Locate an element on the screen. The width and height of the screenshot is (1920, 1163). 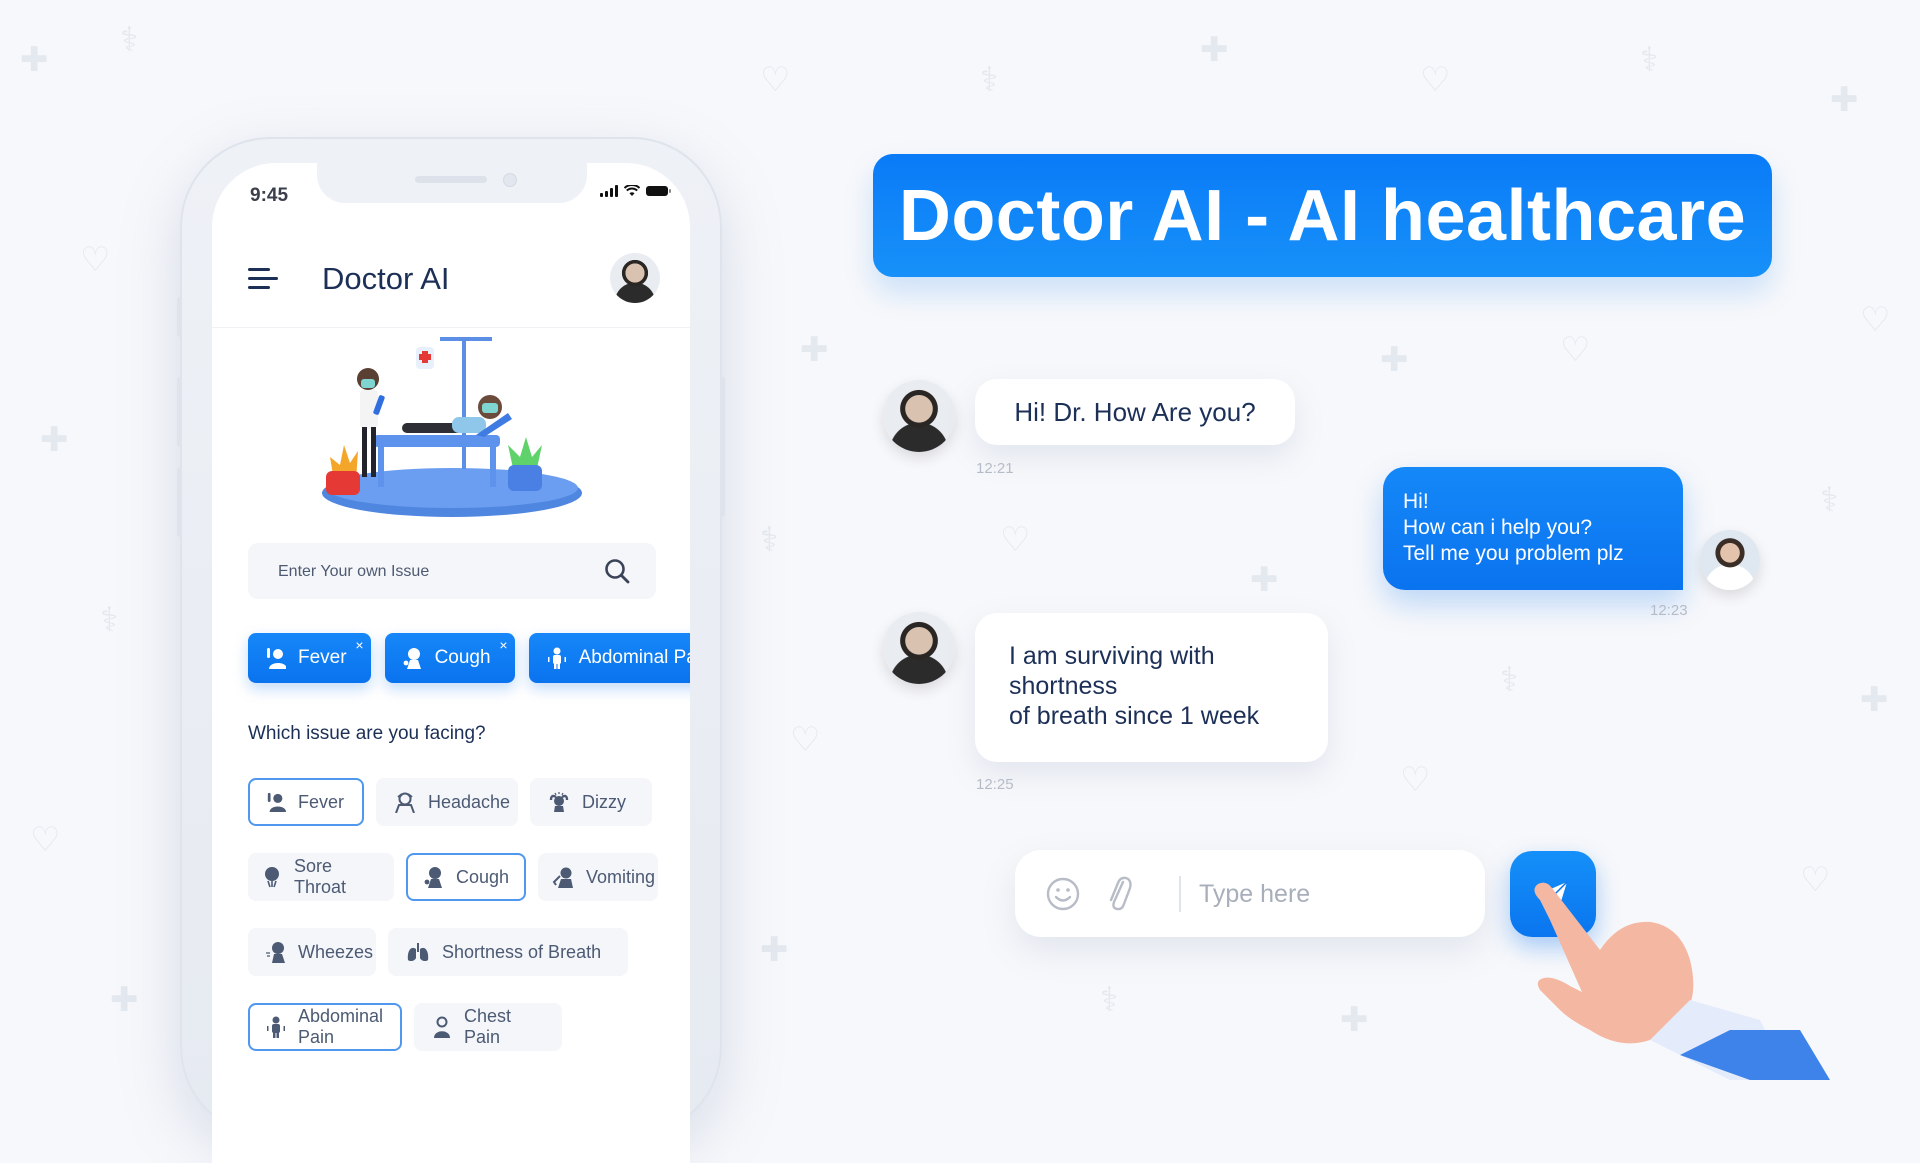
search-icon is located at coordinates (617, 571).